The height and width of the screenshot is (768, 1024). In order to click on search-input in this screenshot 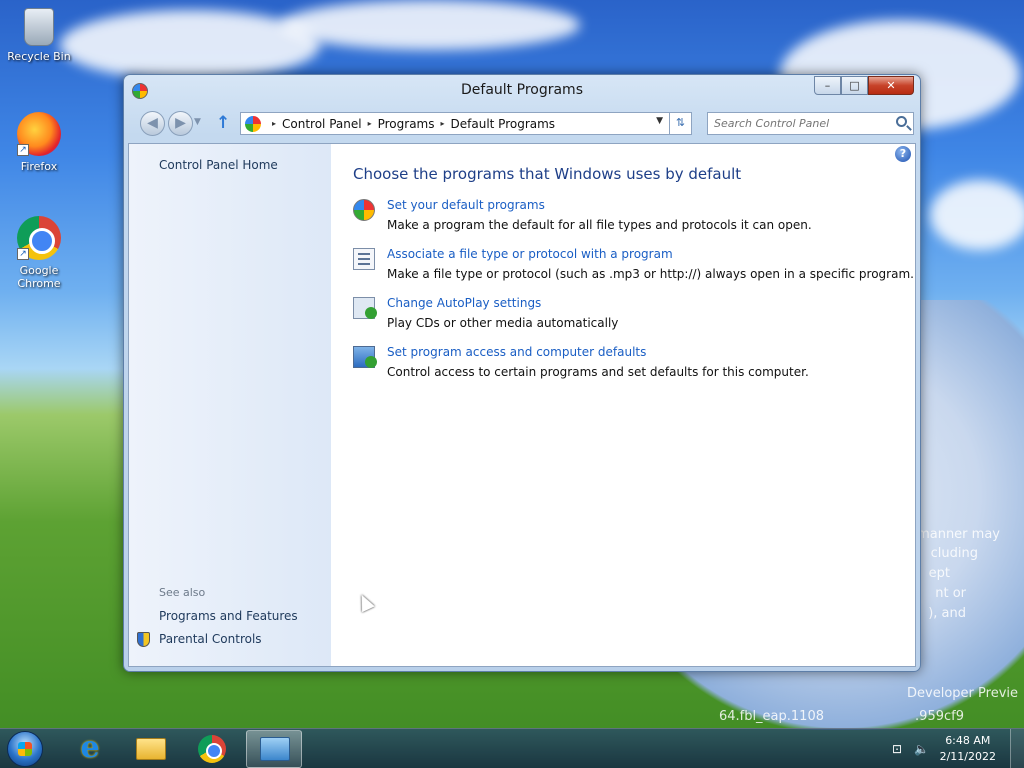, I will do `click(801, 123)`.